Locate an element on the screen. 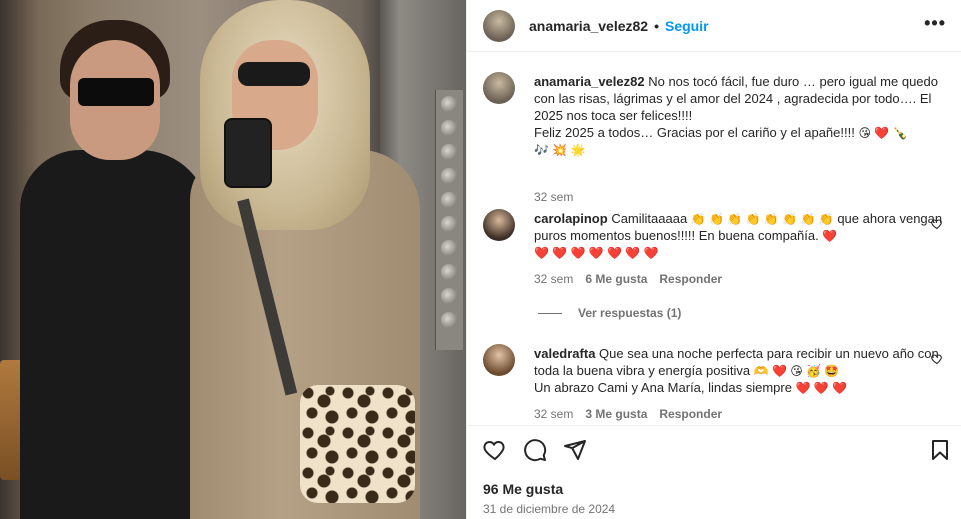  caption-username: anamaria_velez82 is located at coordinates (589, 81).